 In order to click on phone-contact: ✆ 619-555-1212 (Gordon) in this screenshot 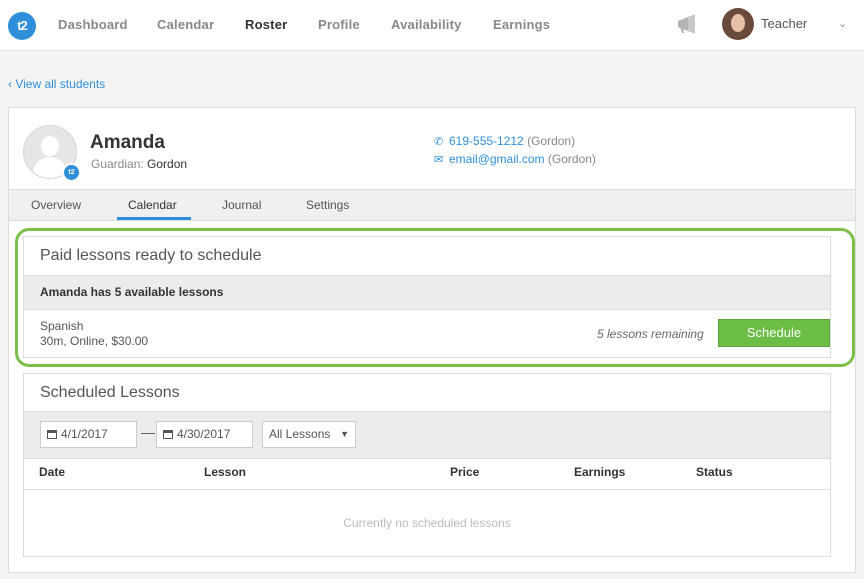, I will do `click(505, 141)`.